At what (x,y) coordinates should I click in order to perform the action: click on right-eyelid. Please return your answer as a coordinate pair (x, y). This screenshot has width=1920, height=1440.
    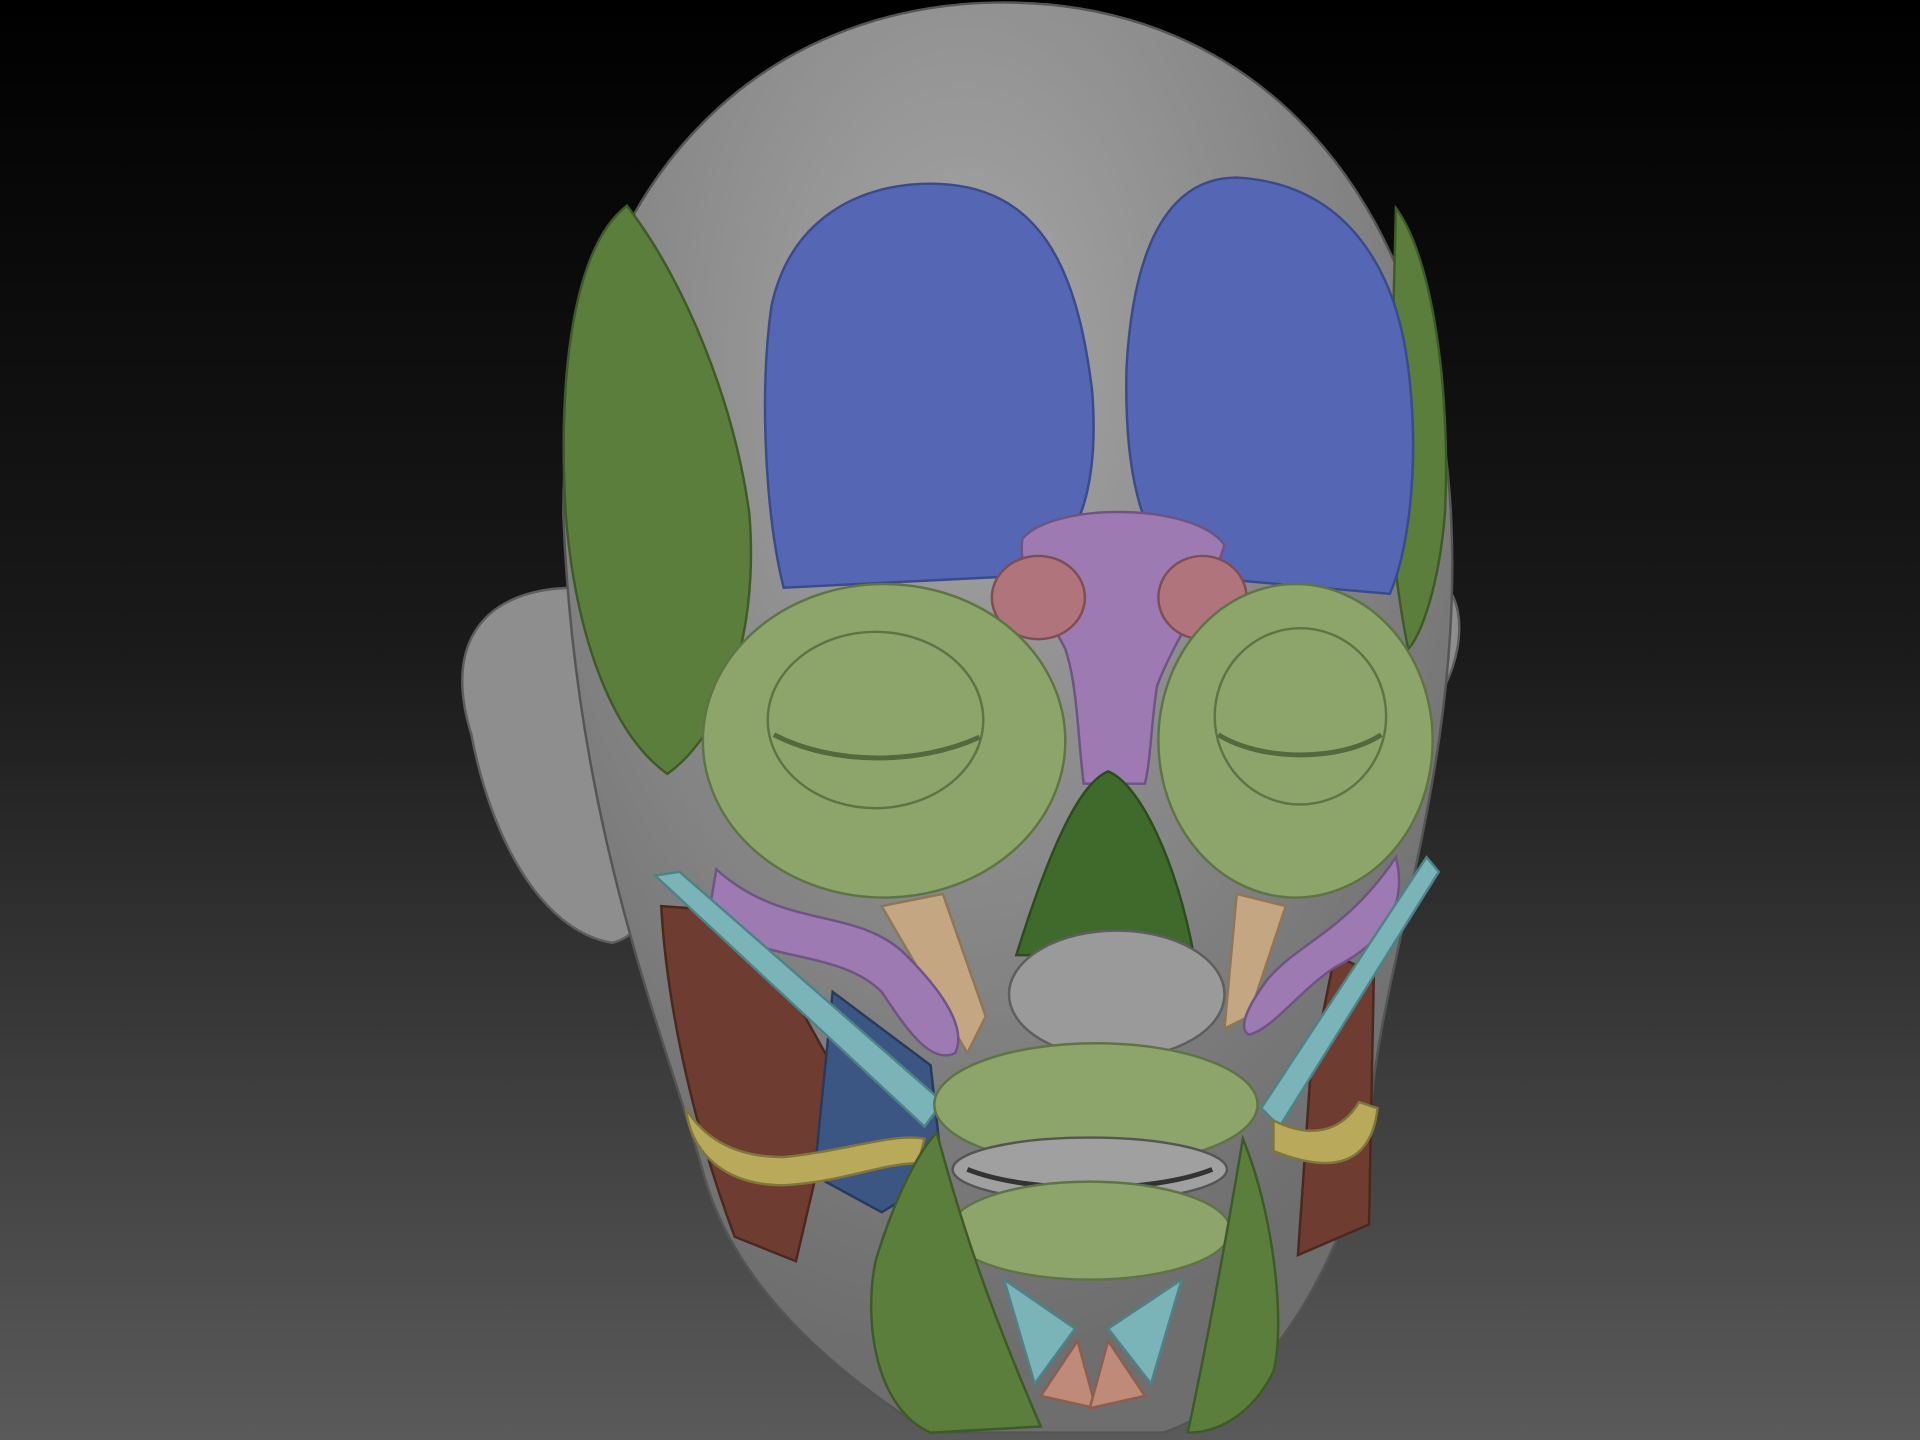
    Looking at the image, I should click on (1300, 716).